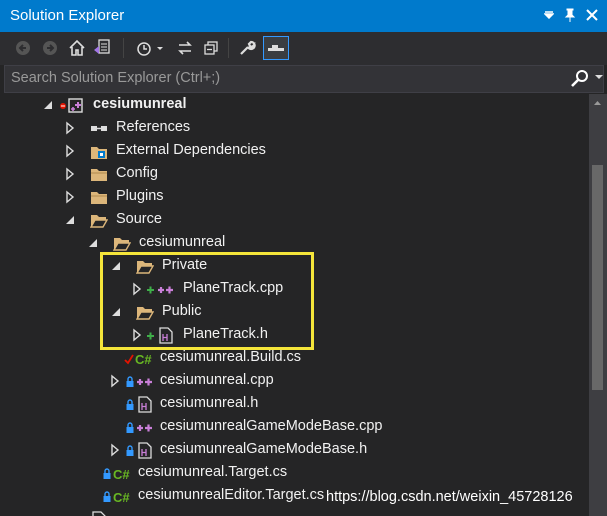  What do you see at coordinates (303, 48) in the screenshot?
I see `toolbar` at bounding box center [303, 48].